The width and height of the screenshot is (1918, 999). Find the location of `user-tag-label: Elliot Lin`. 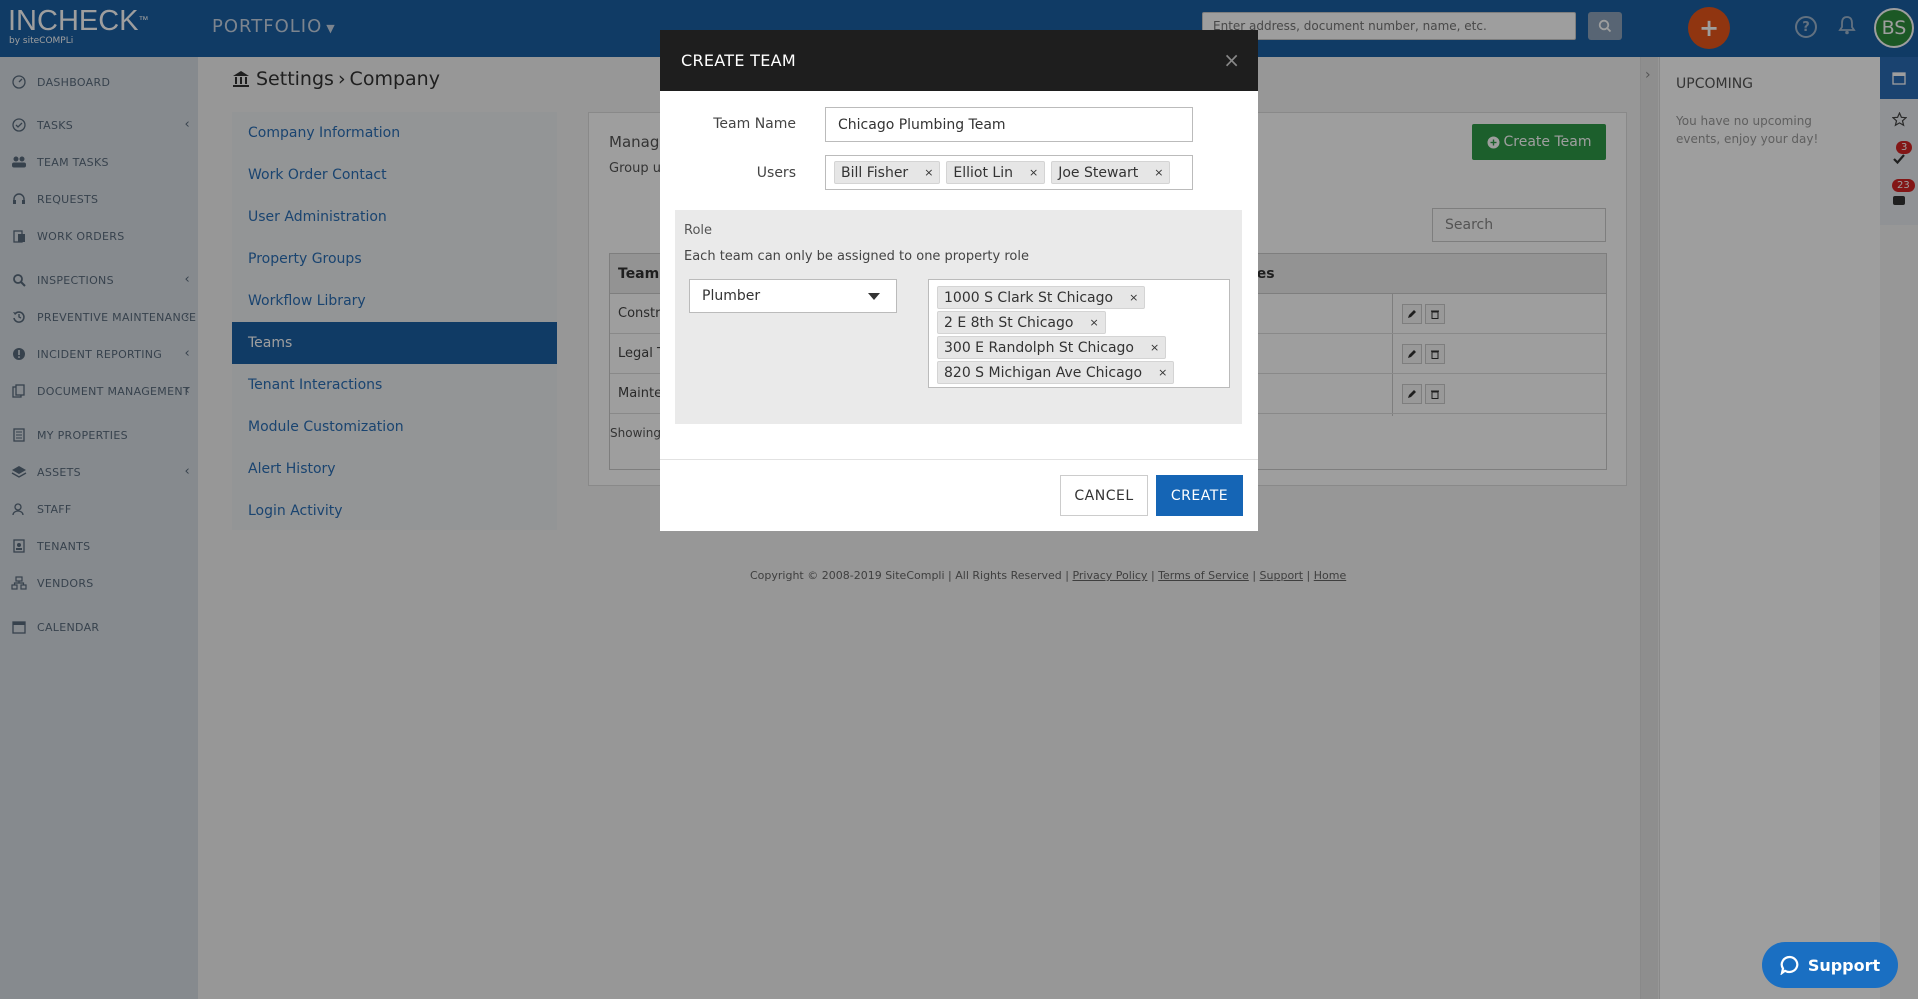

user-tag-label: Elliot Lin is located at coordinates (983, 172).